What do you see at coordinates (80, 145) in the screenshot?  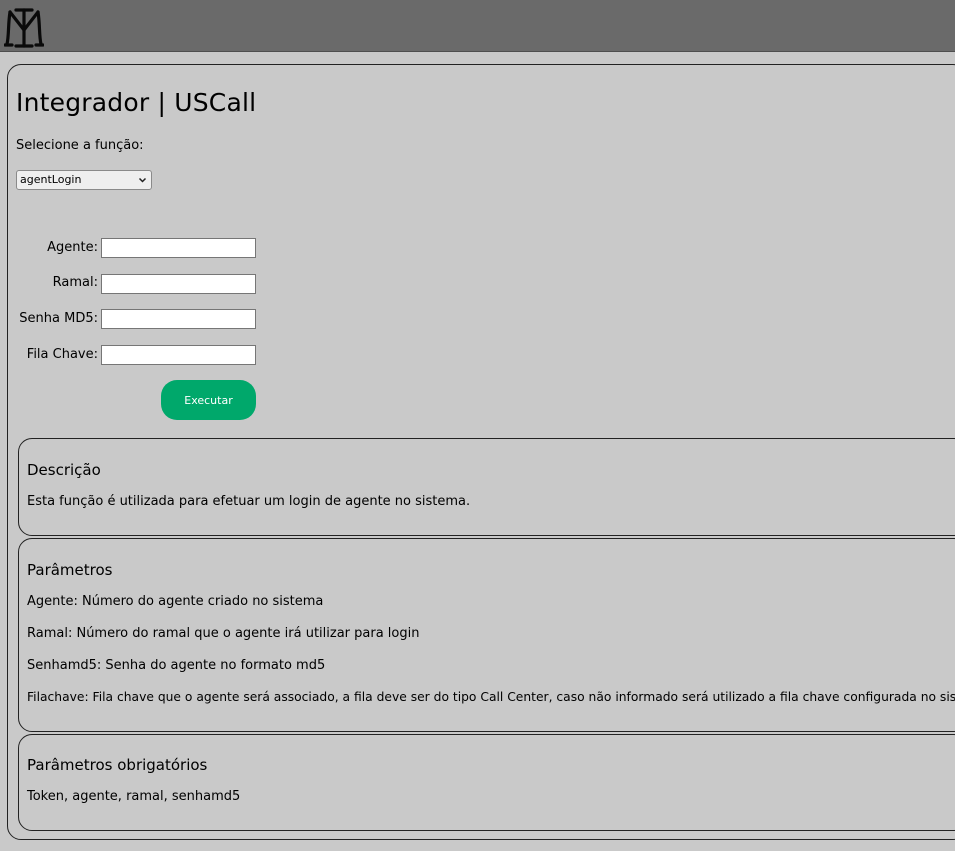 I see `function-select-label: Selecione a função:` at bounding box center [80, 145].